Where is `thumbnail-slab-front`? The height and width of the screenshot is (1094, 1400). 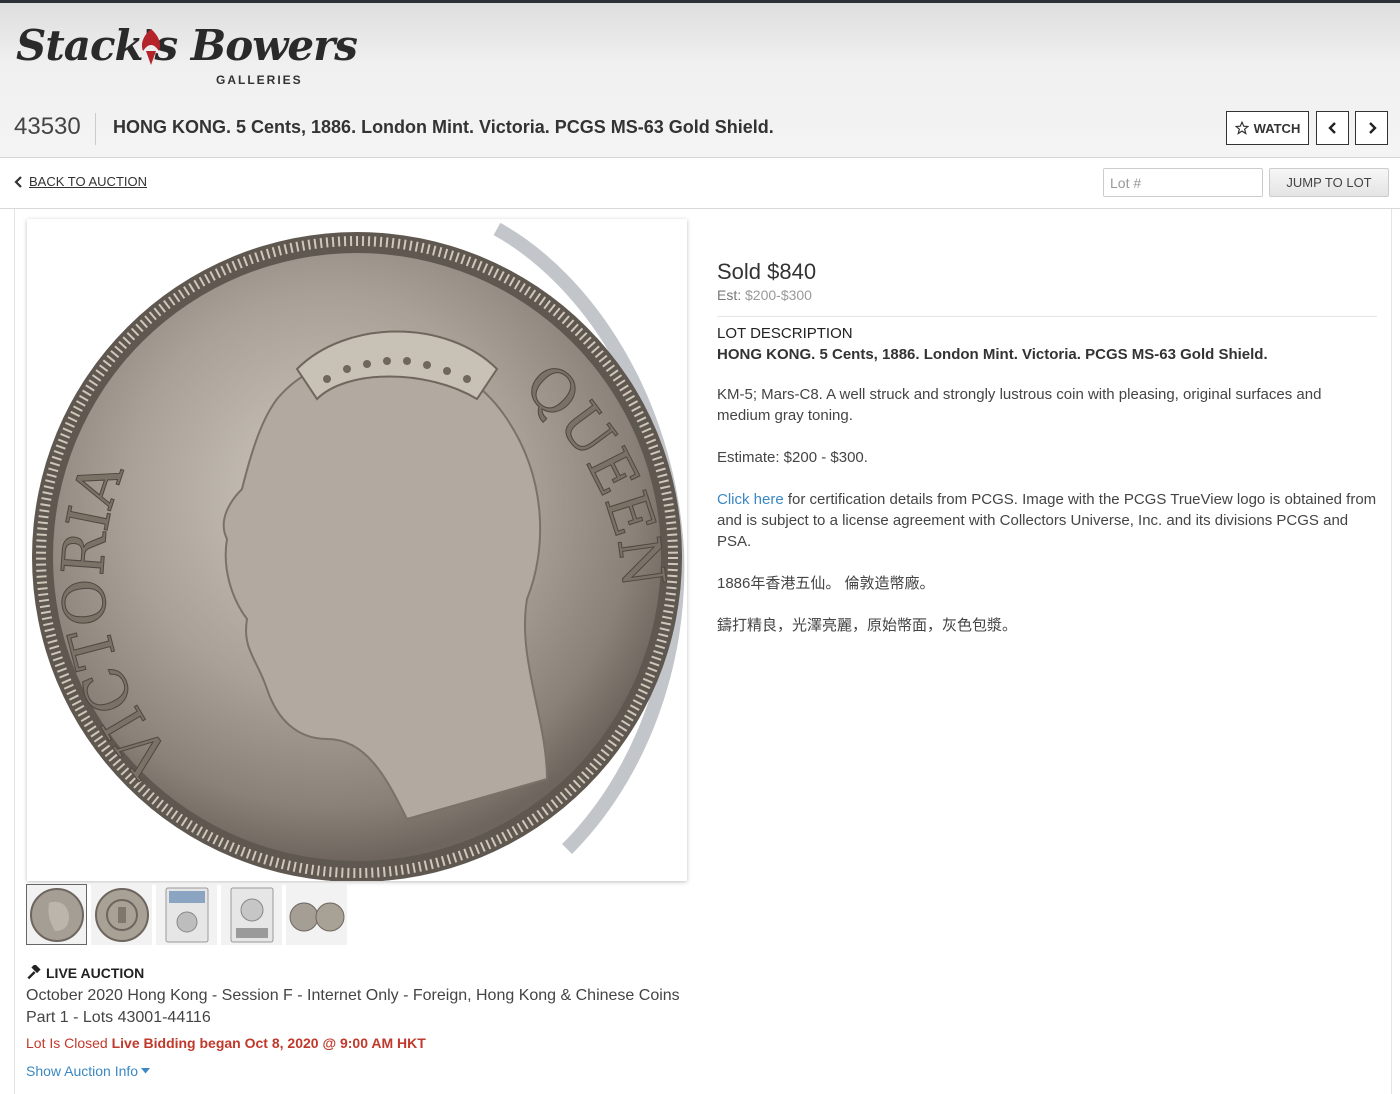
thumbnail-slab-front is located at coordinates (186, 914).